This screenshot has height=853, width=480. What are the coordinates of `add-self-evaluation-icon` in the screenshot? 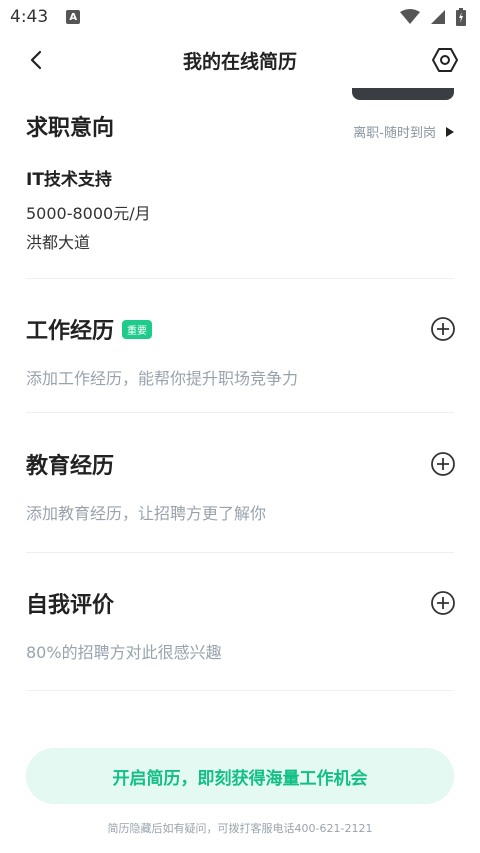 It's located at (443, 603).